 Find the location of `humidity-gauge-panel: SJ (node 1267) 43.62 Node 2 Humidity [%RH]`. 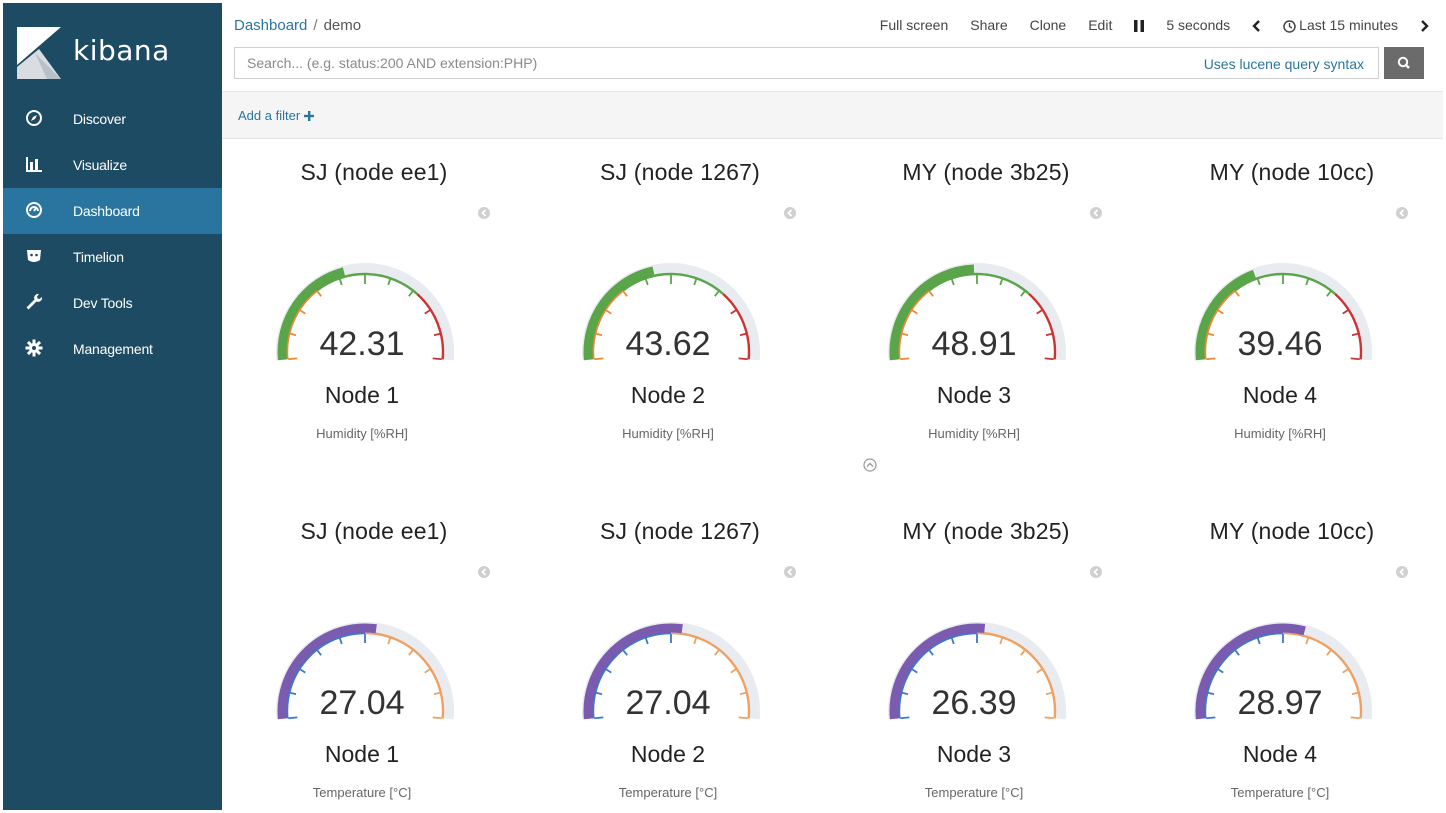

humidity-gauge-panel: SJ (node 1267) 43.62 Node 2 Humidity [%RH] is located at coordinates (680, 316).